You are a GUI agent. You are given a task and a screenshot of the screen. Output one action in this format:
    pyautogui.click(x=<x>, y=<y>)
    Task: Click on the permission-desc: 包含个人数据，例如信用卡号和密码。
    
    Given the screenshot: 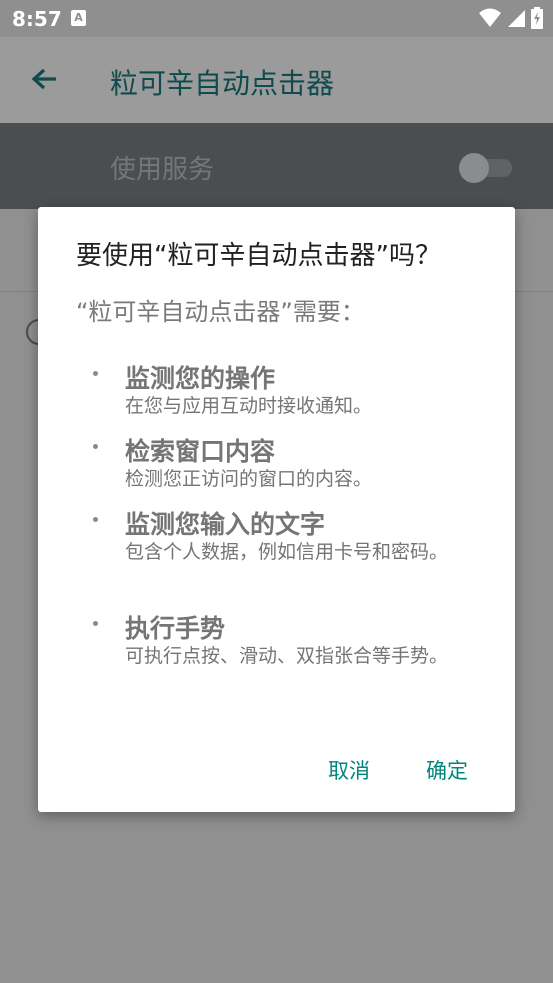 What is the action you would take?
    pyautogui.click(x=287, y=552)
    